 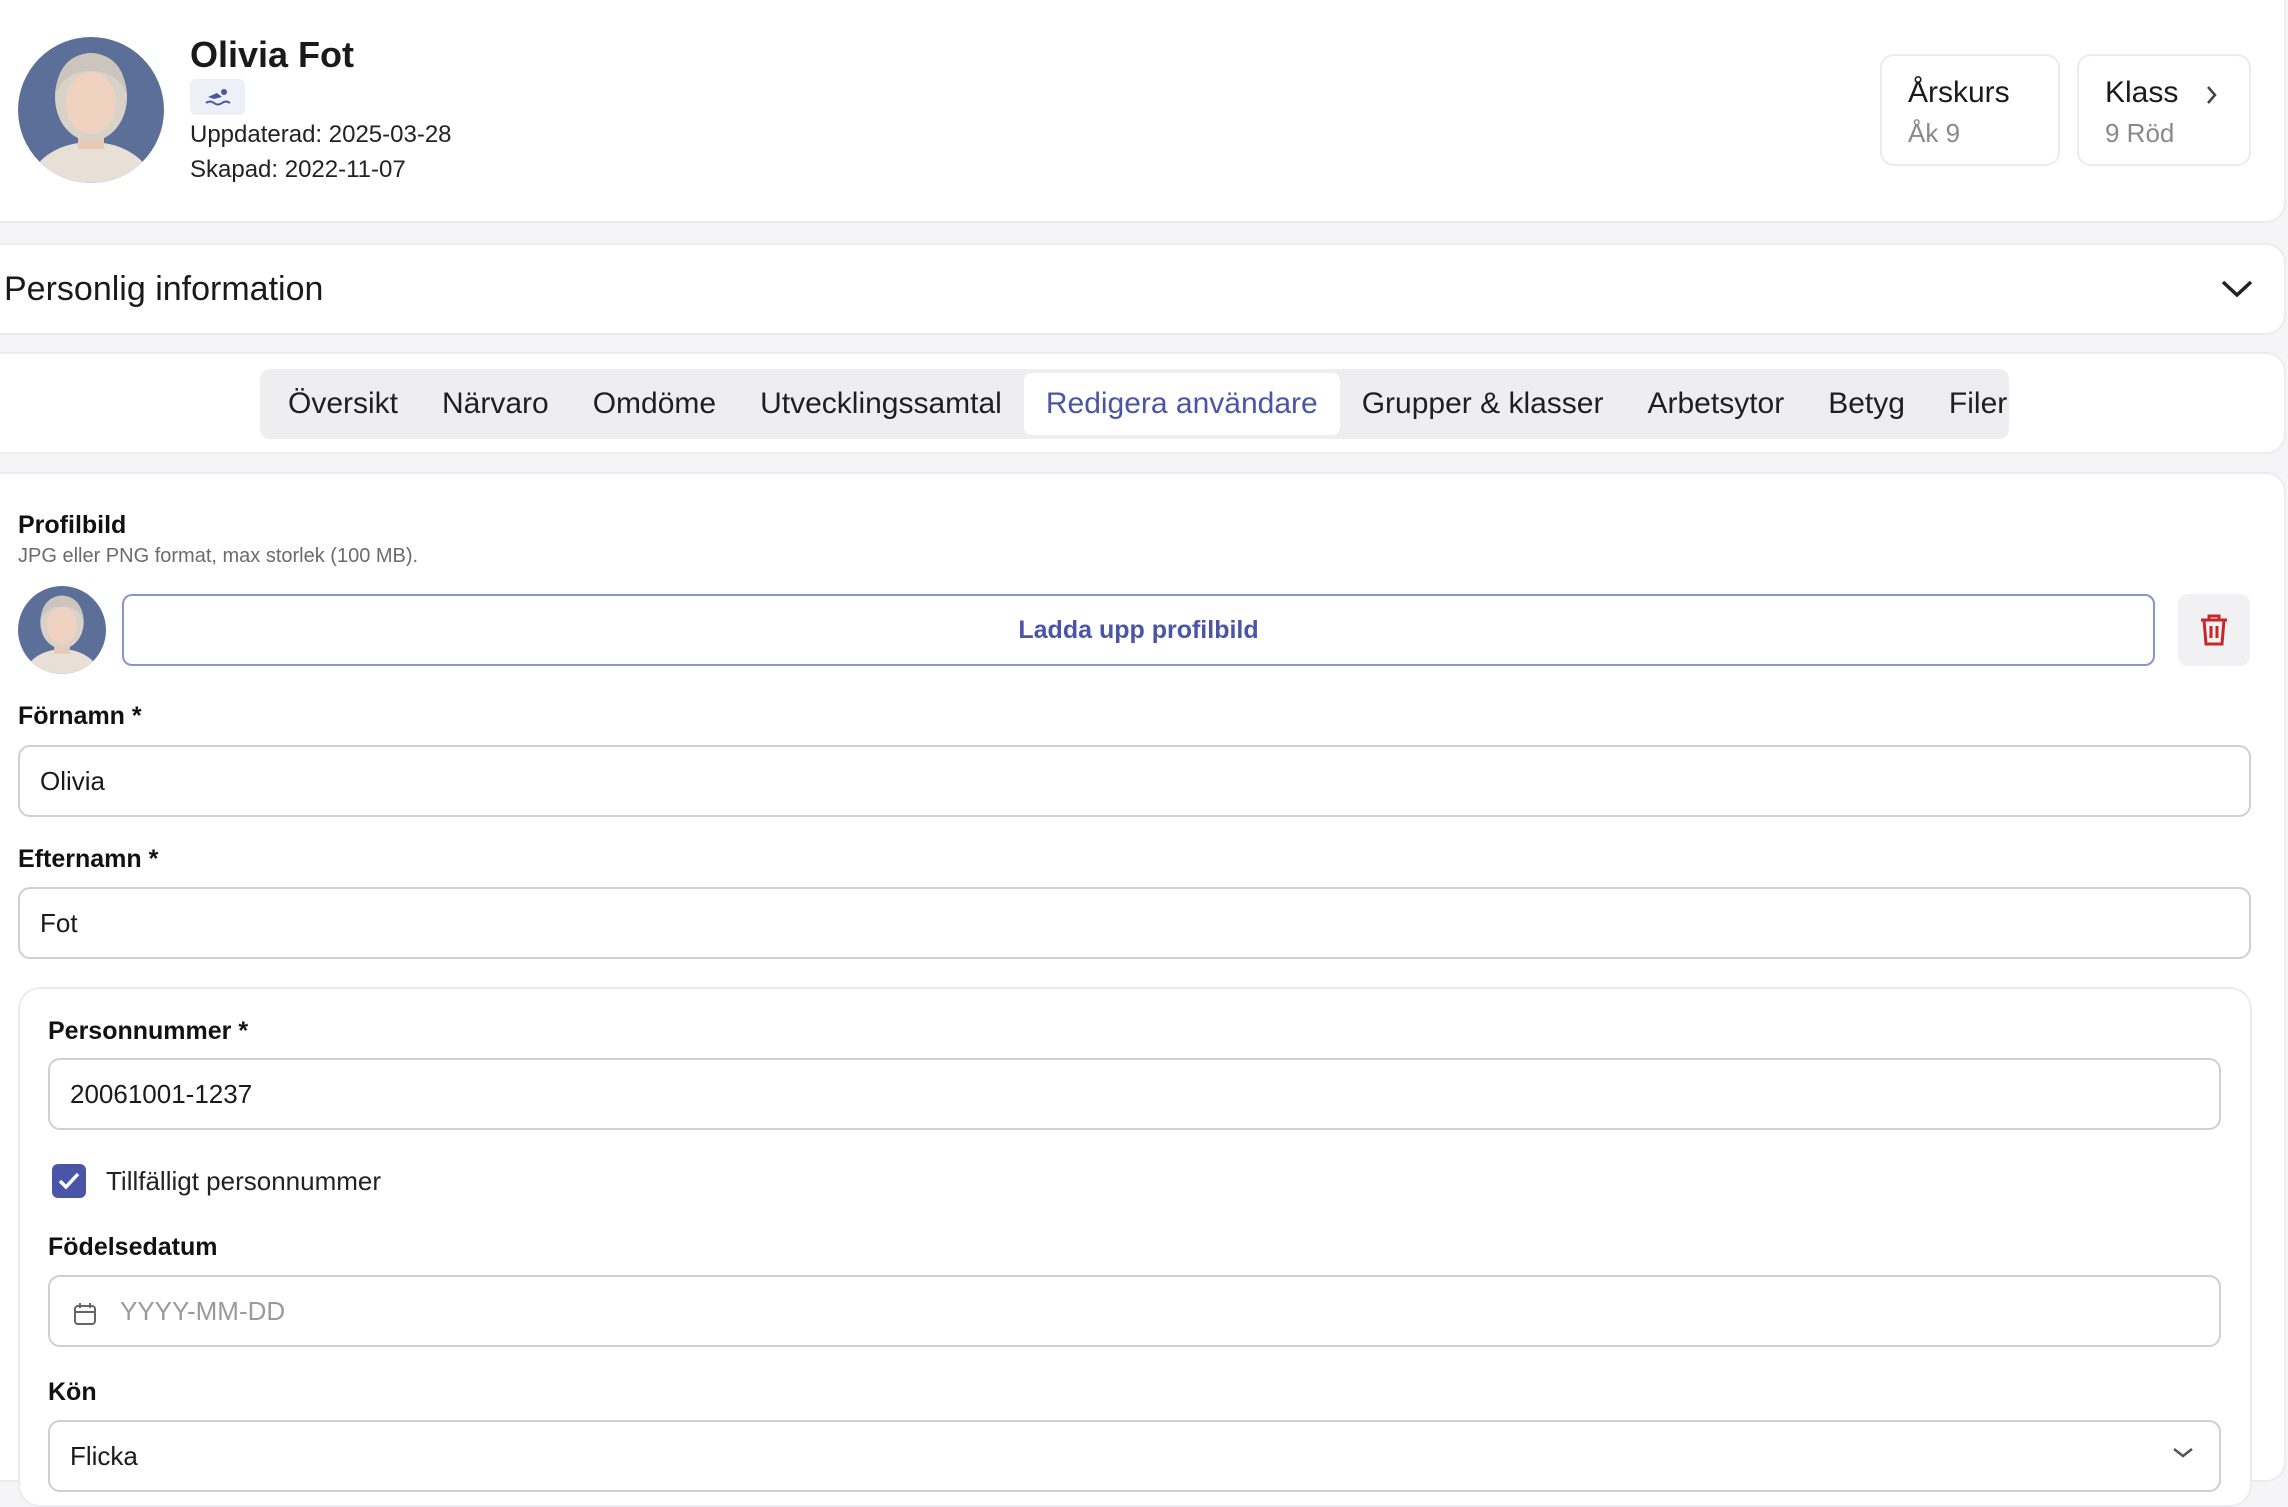 What do you see at coordinates (272, 54) in the screenshot?
I see `user-name: Olivia Fot` at bounding box center [272, 54].